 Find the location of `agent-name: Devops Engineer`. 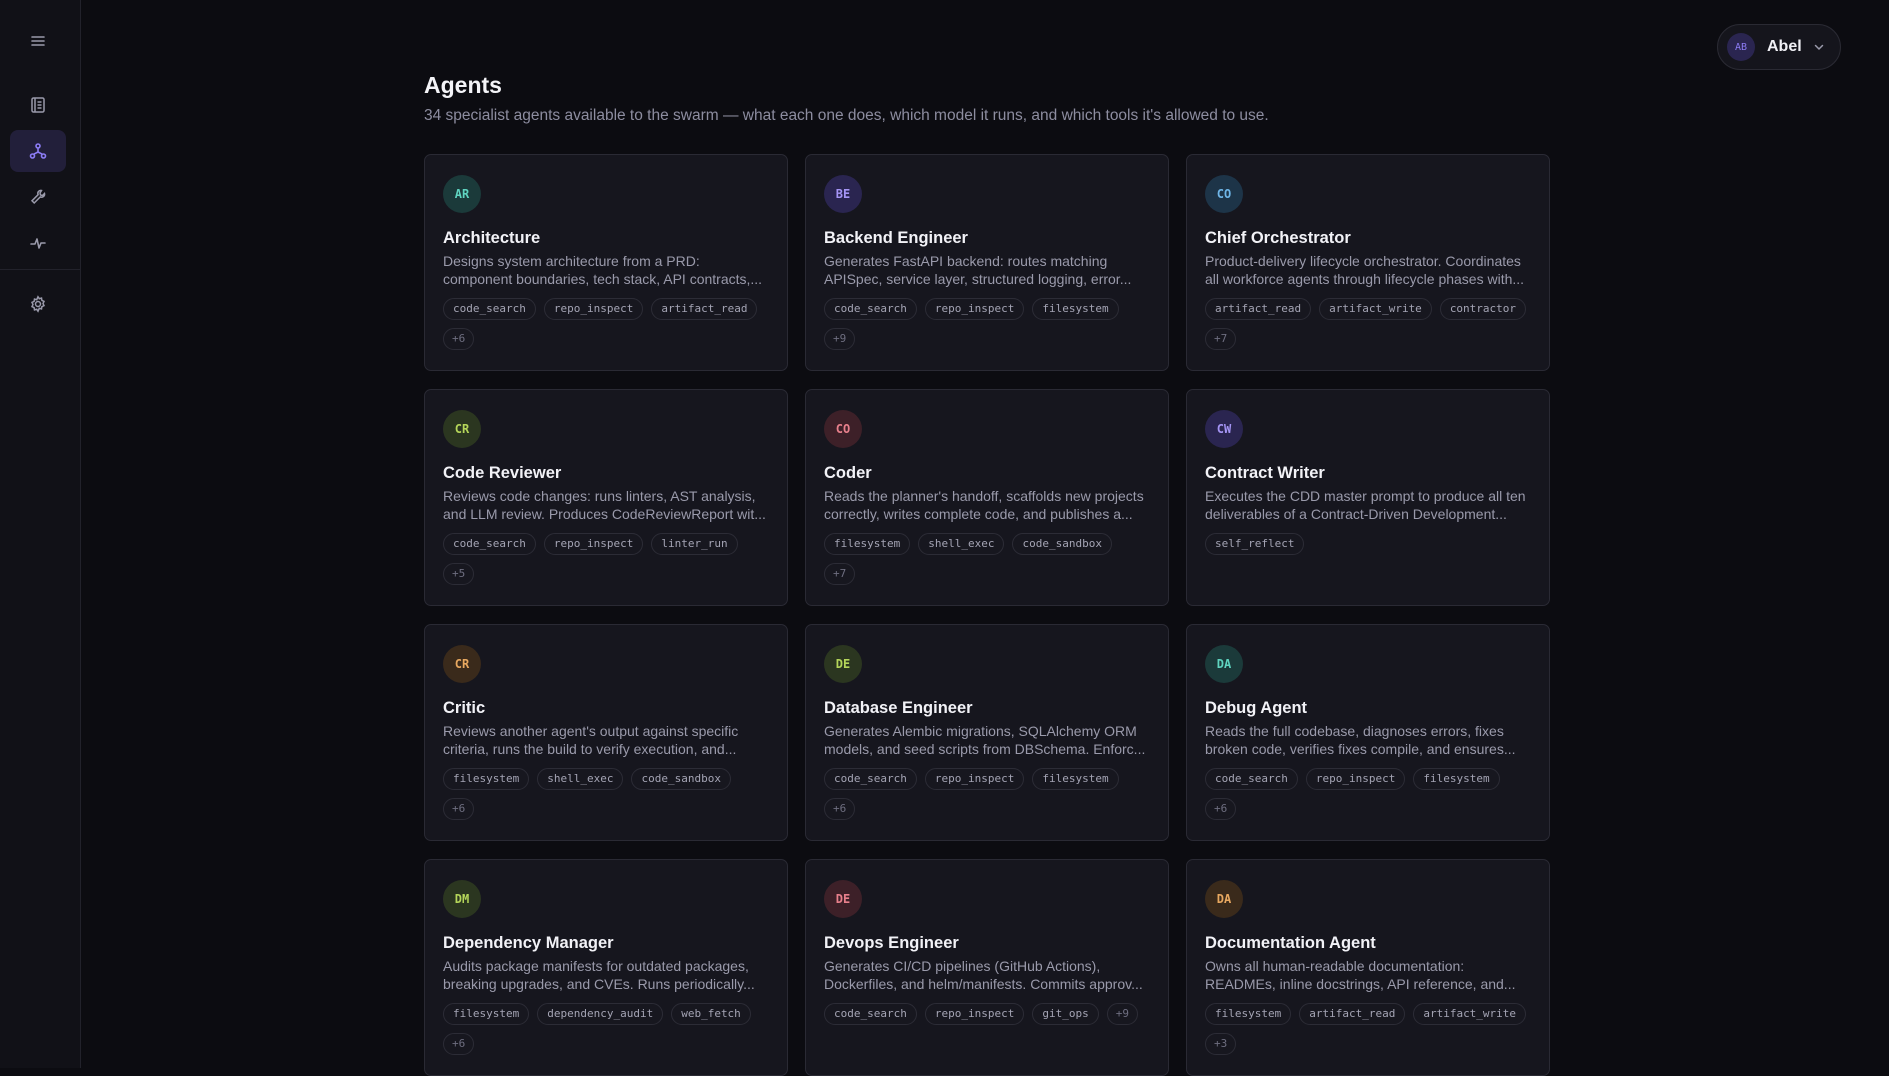

agent-name: Devops Engineer is located at coordinates (891, 943).